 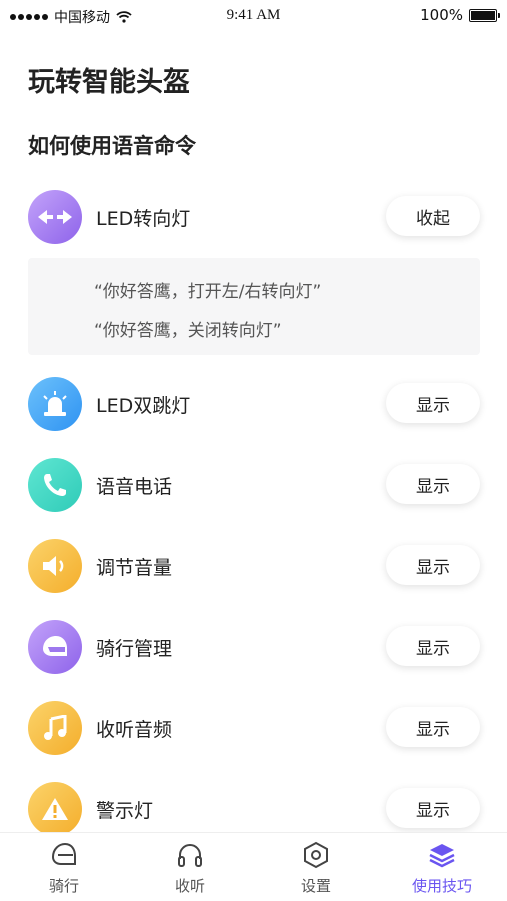 I want to click on command-item-led-hazard: LED双跳灯 显示, so click(x=253, y=403).